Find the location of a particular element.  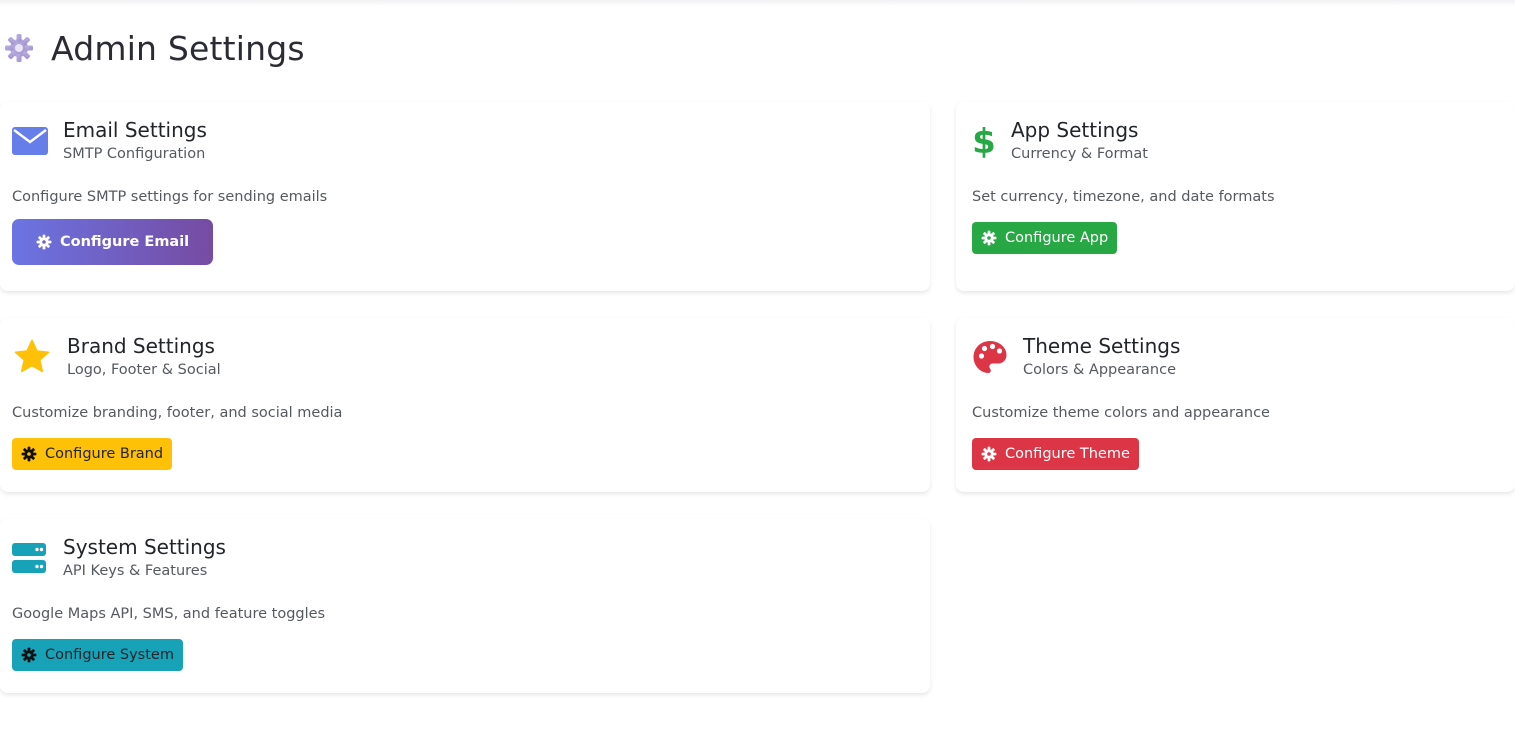

button-label: Configure System is located at coordinates (109, 655).